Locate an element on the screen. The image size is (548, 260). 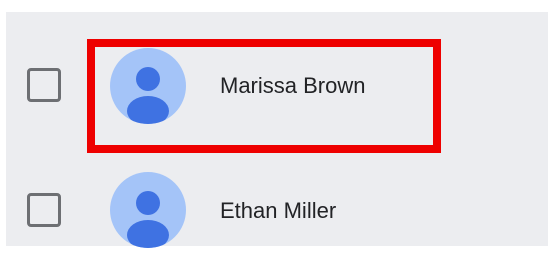
contact-name: Ethan Miller is located at coordinates (278, 211).